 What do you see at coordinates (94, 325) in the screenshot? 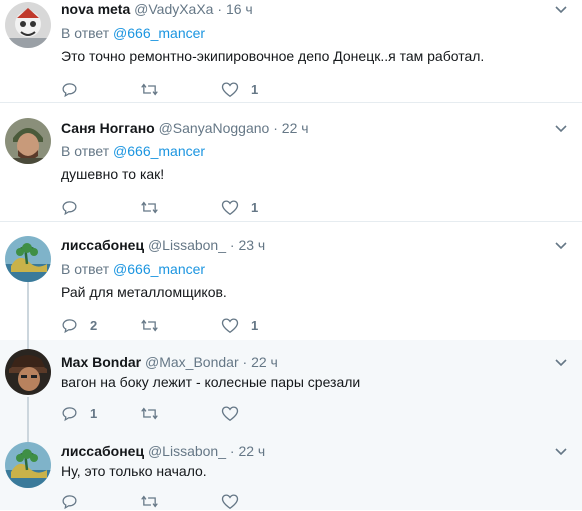
I see `reply-count: 2` at bounding box center [94, 325].